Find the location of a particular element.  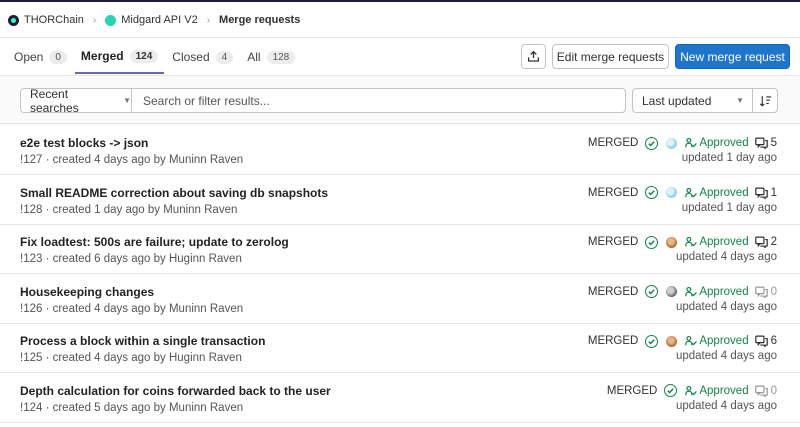

tab-label: Open is located at coordinates (29, 57).